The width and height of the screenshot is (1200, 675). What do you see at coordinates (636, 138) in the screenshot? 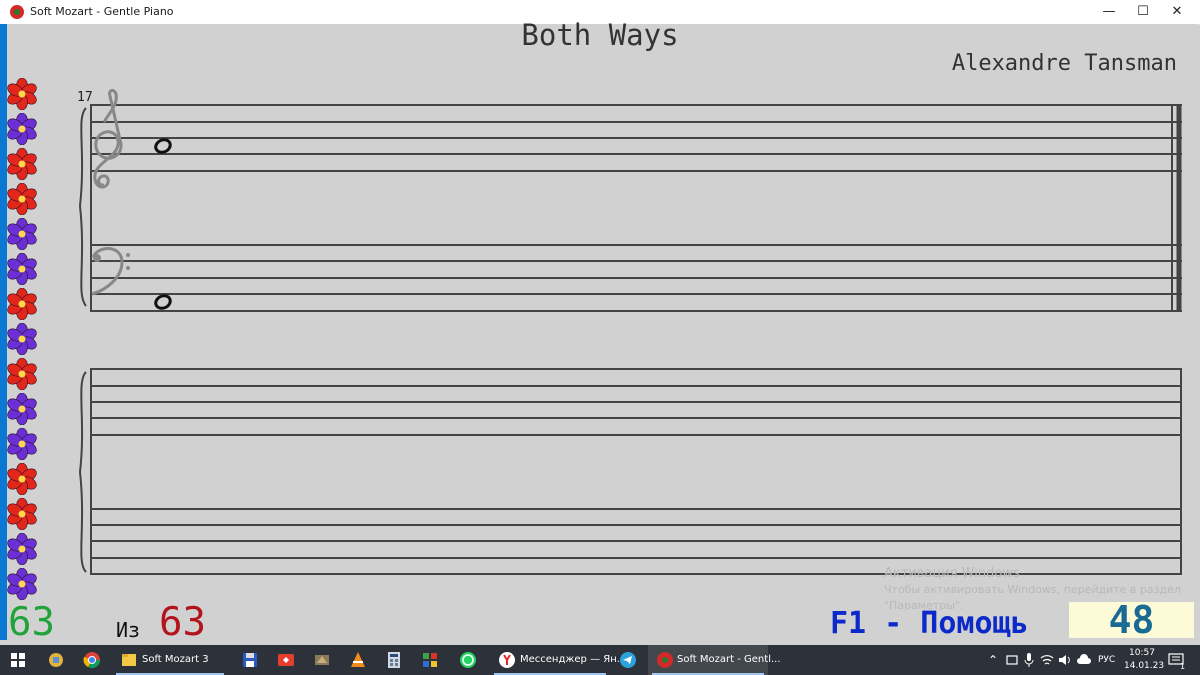
I see `treble-staff` at bounding box center [636, 138].